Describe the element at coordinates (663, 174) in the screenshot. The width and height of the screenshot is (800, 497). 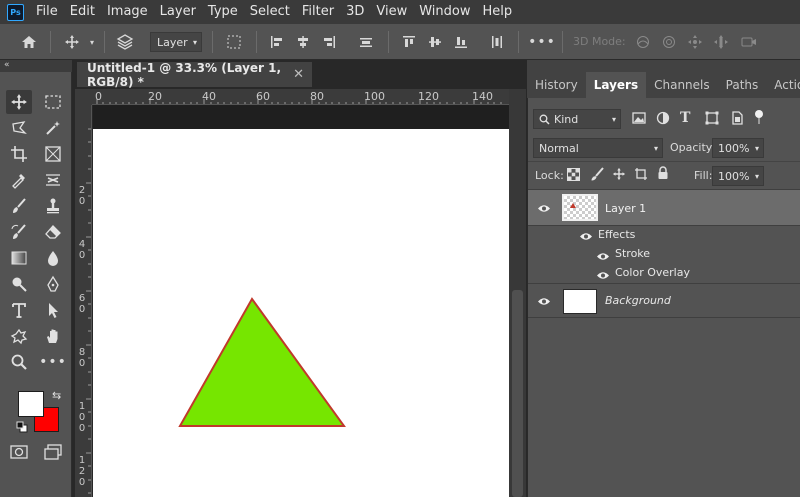
I see `lock-all-icon` at that location.